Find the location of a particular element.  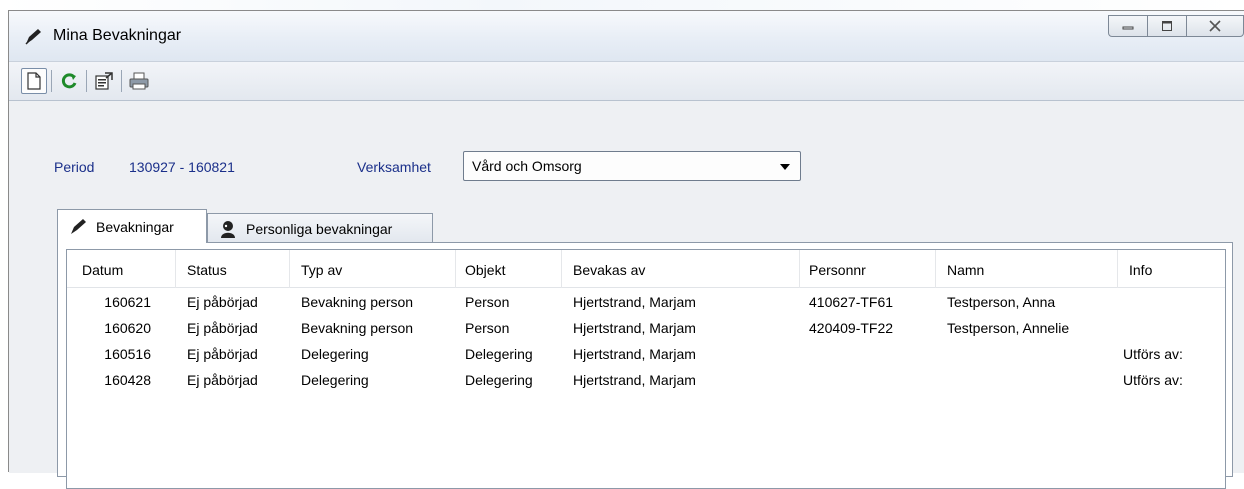

tab-label: Personliga bevakningar is located at coordinates (319, 228).